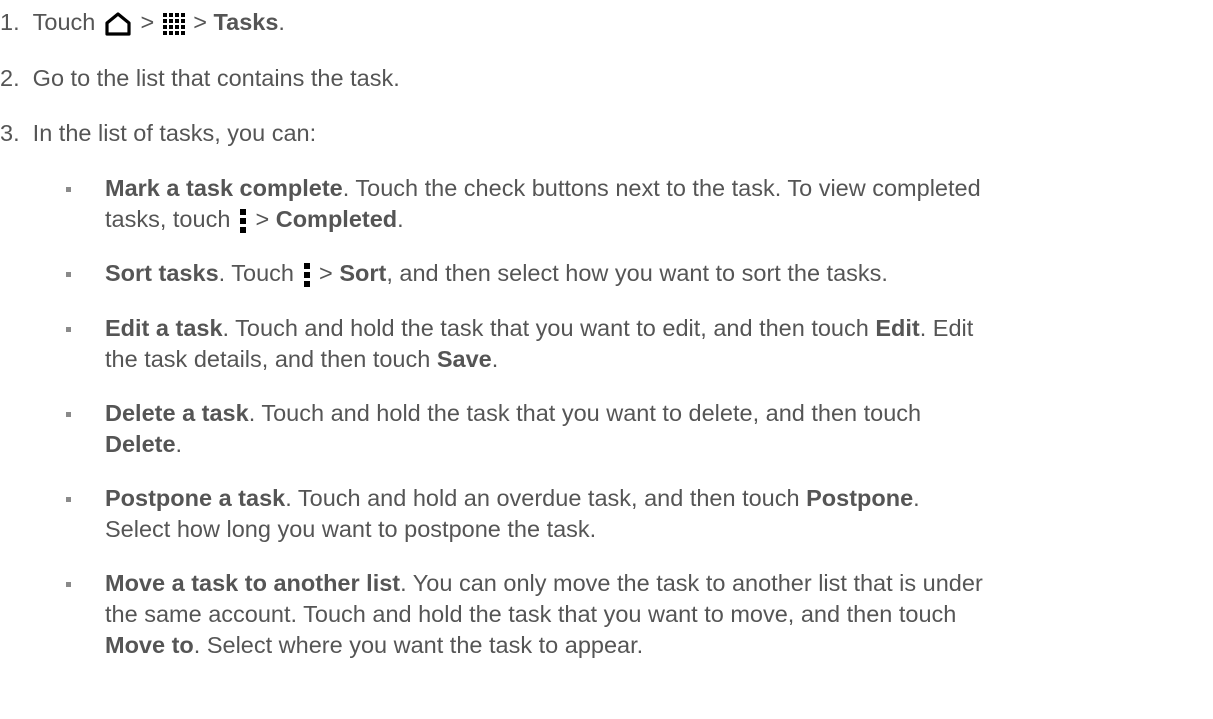 The width and height of the screenshot is (1213, 719). What do you see at coordinates (162, 273) in the screenshot?
I see `bullet-title: Sort tasks` at bounding box center [162, 273].